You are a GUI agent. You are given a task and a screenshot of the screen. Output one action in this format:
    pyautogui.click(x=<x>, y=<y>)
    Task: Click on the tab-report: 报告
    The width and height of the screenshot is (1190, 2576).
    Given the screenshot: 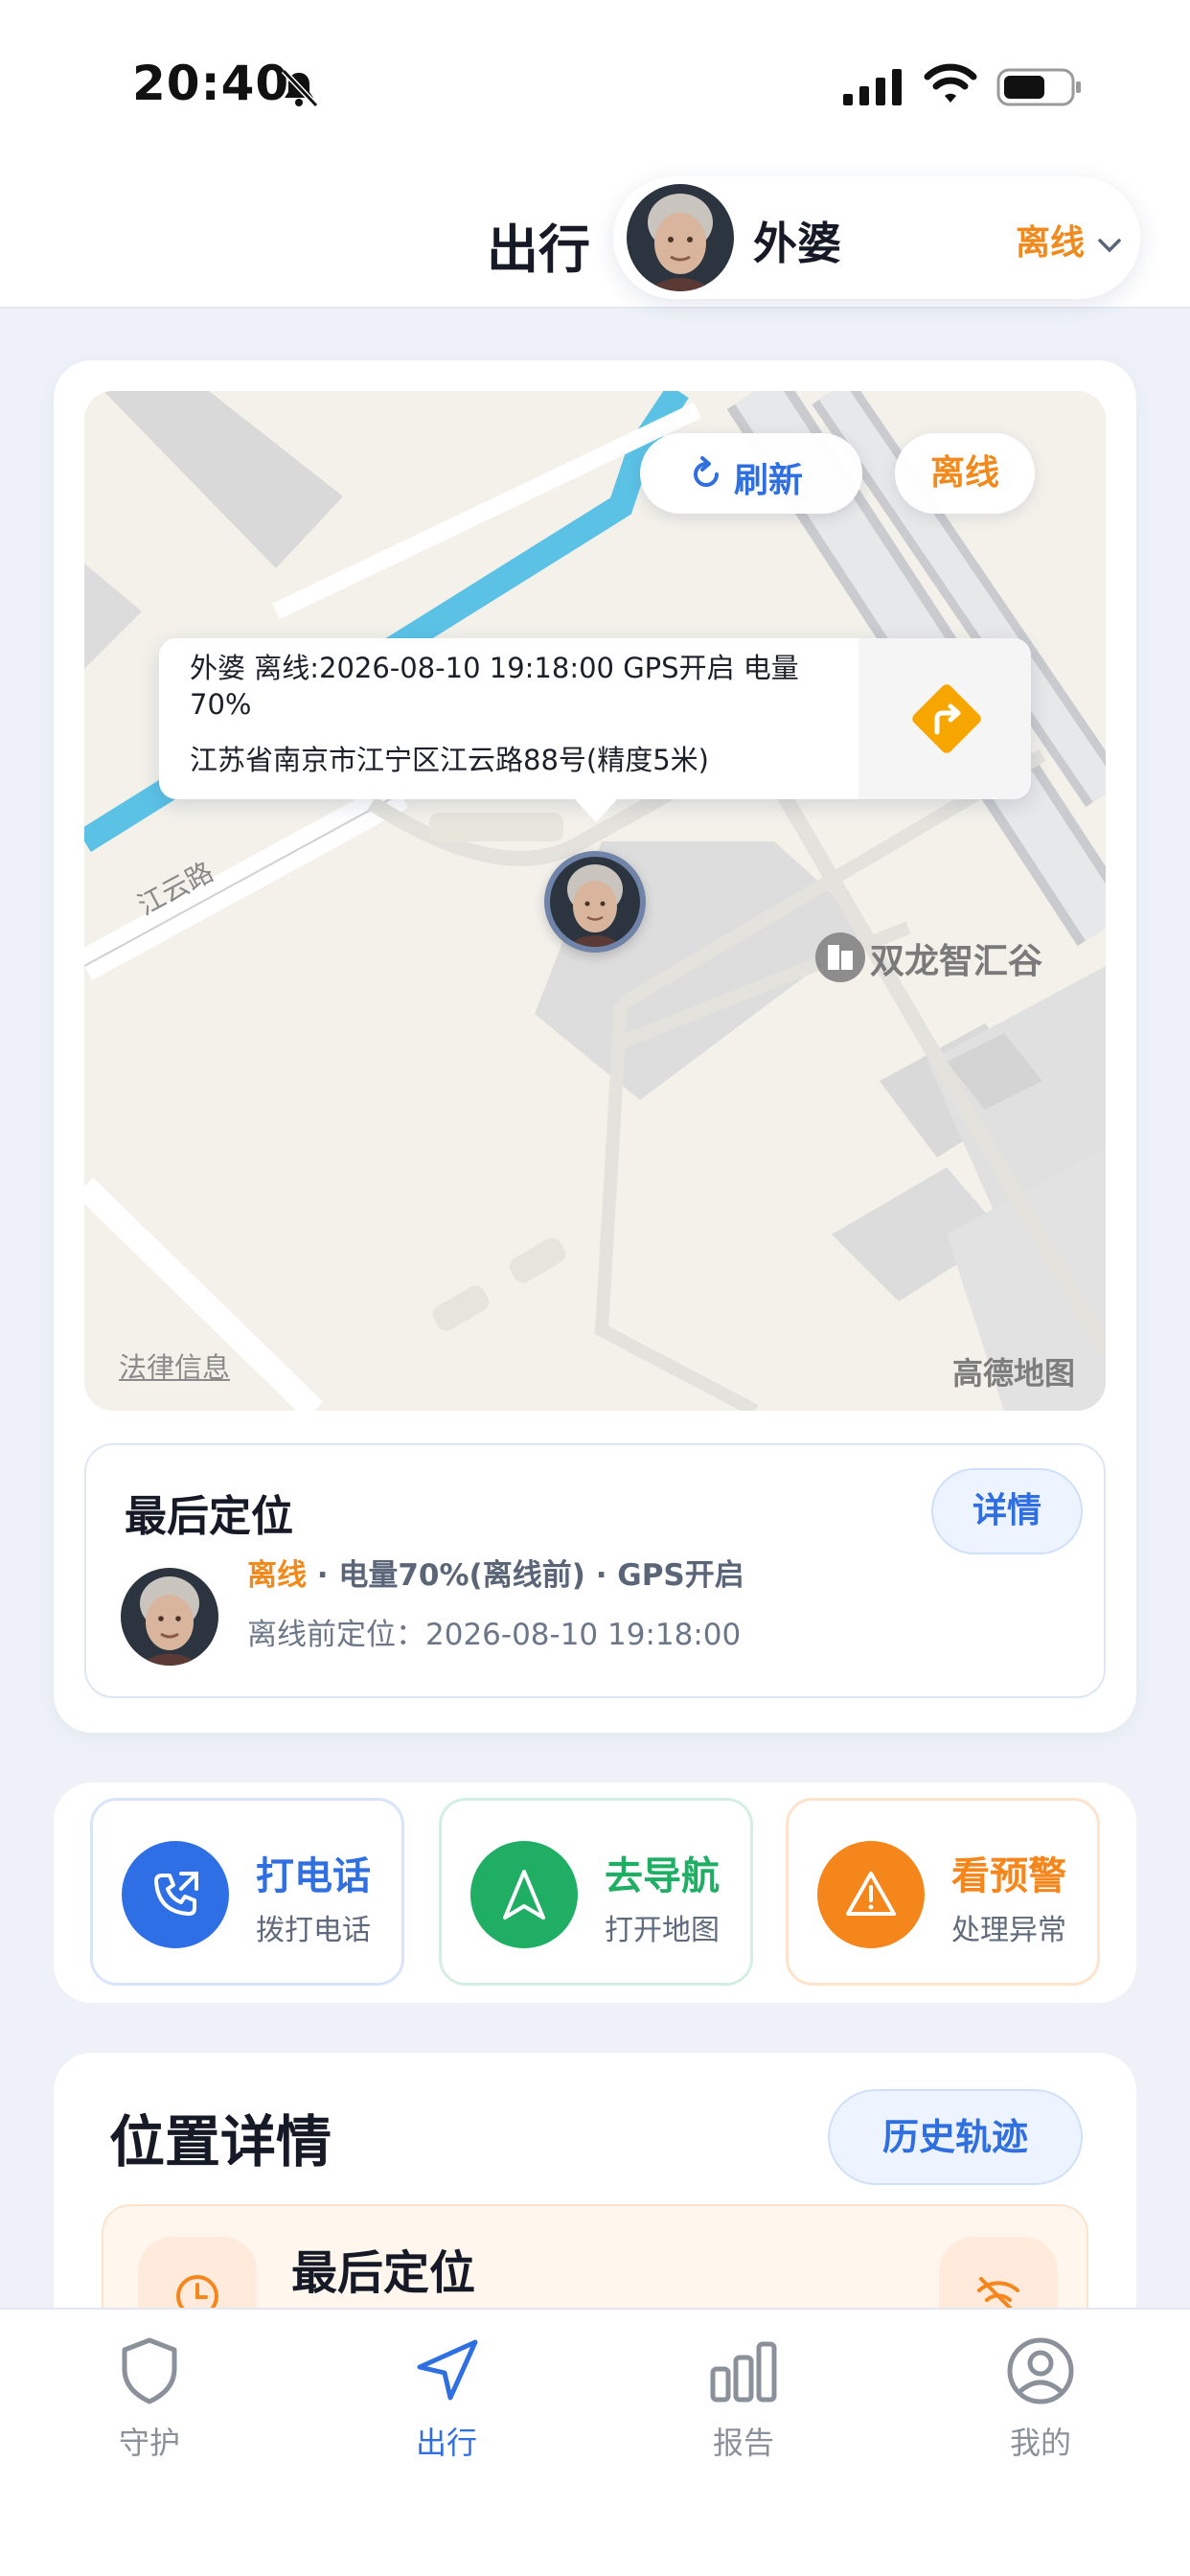 What is the action you would take?
    pyautogui.click(x=744, y=2406)
    